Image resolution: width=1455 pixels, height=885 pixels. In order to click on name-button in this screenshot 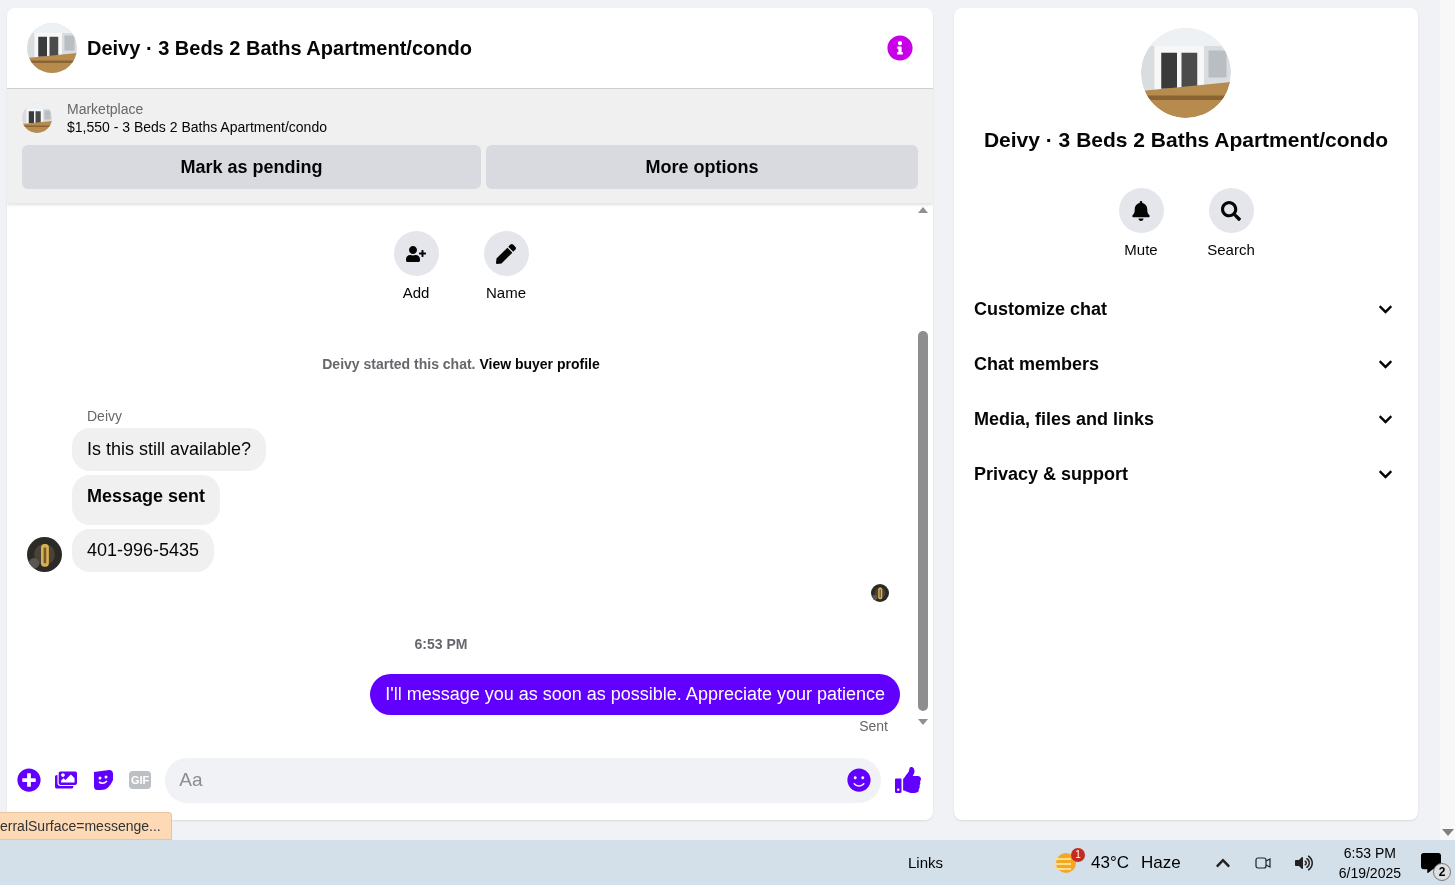, I will do `click(506, 253)`.